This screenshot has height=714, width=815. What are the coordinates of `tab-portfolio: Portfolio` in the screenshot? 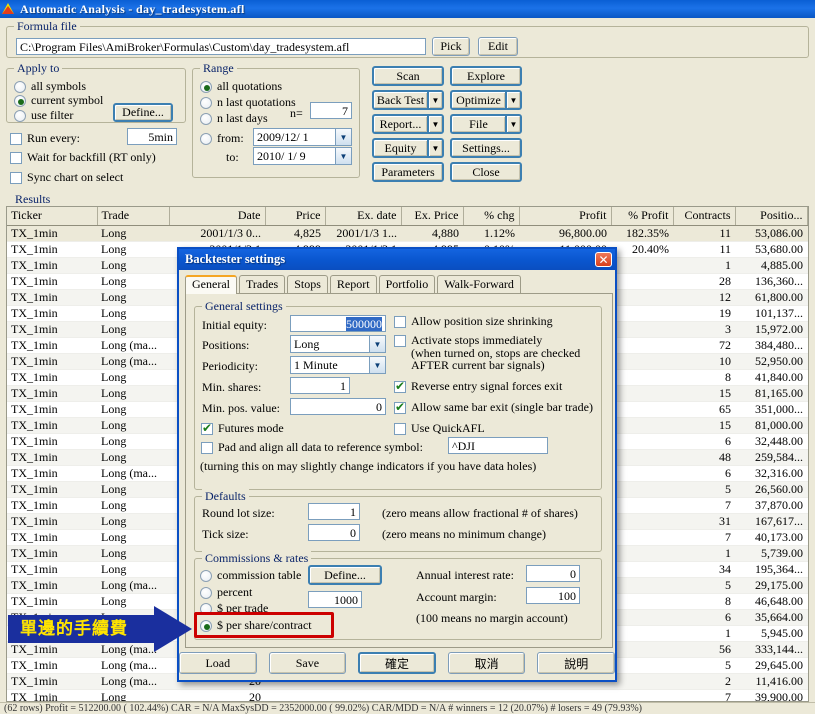 It's located at (407, 284).